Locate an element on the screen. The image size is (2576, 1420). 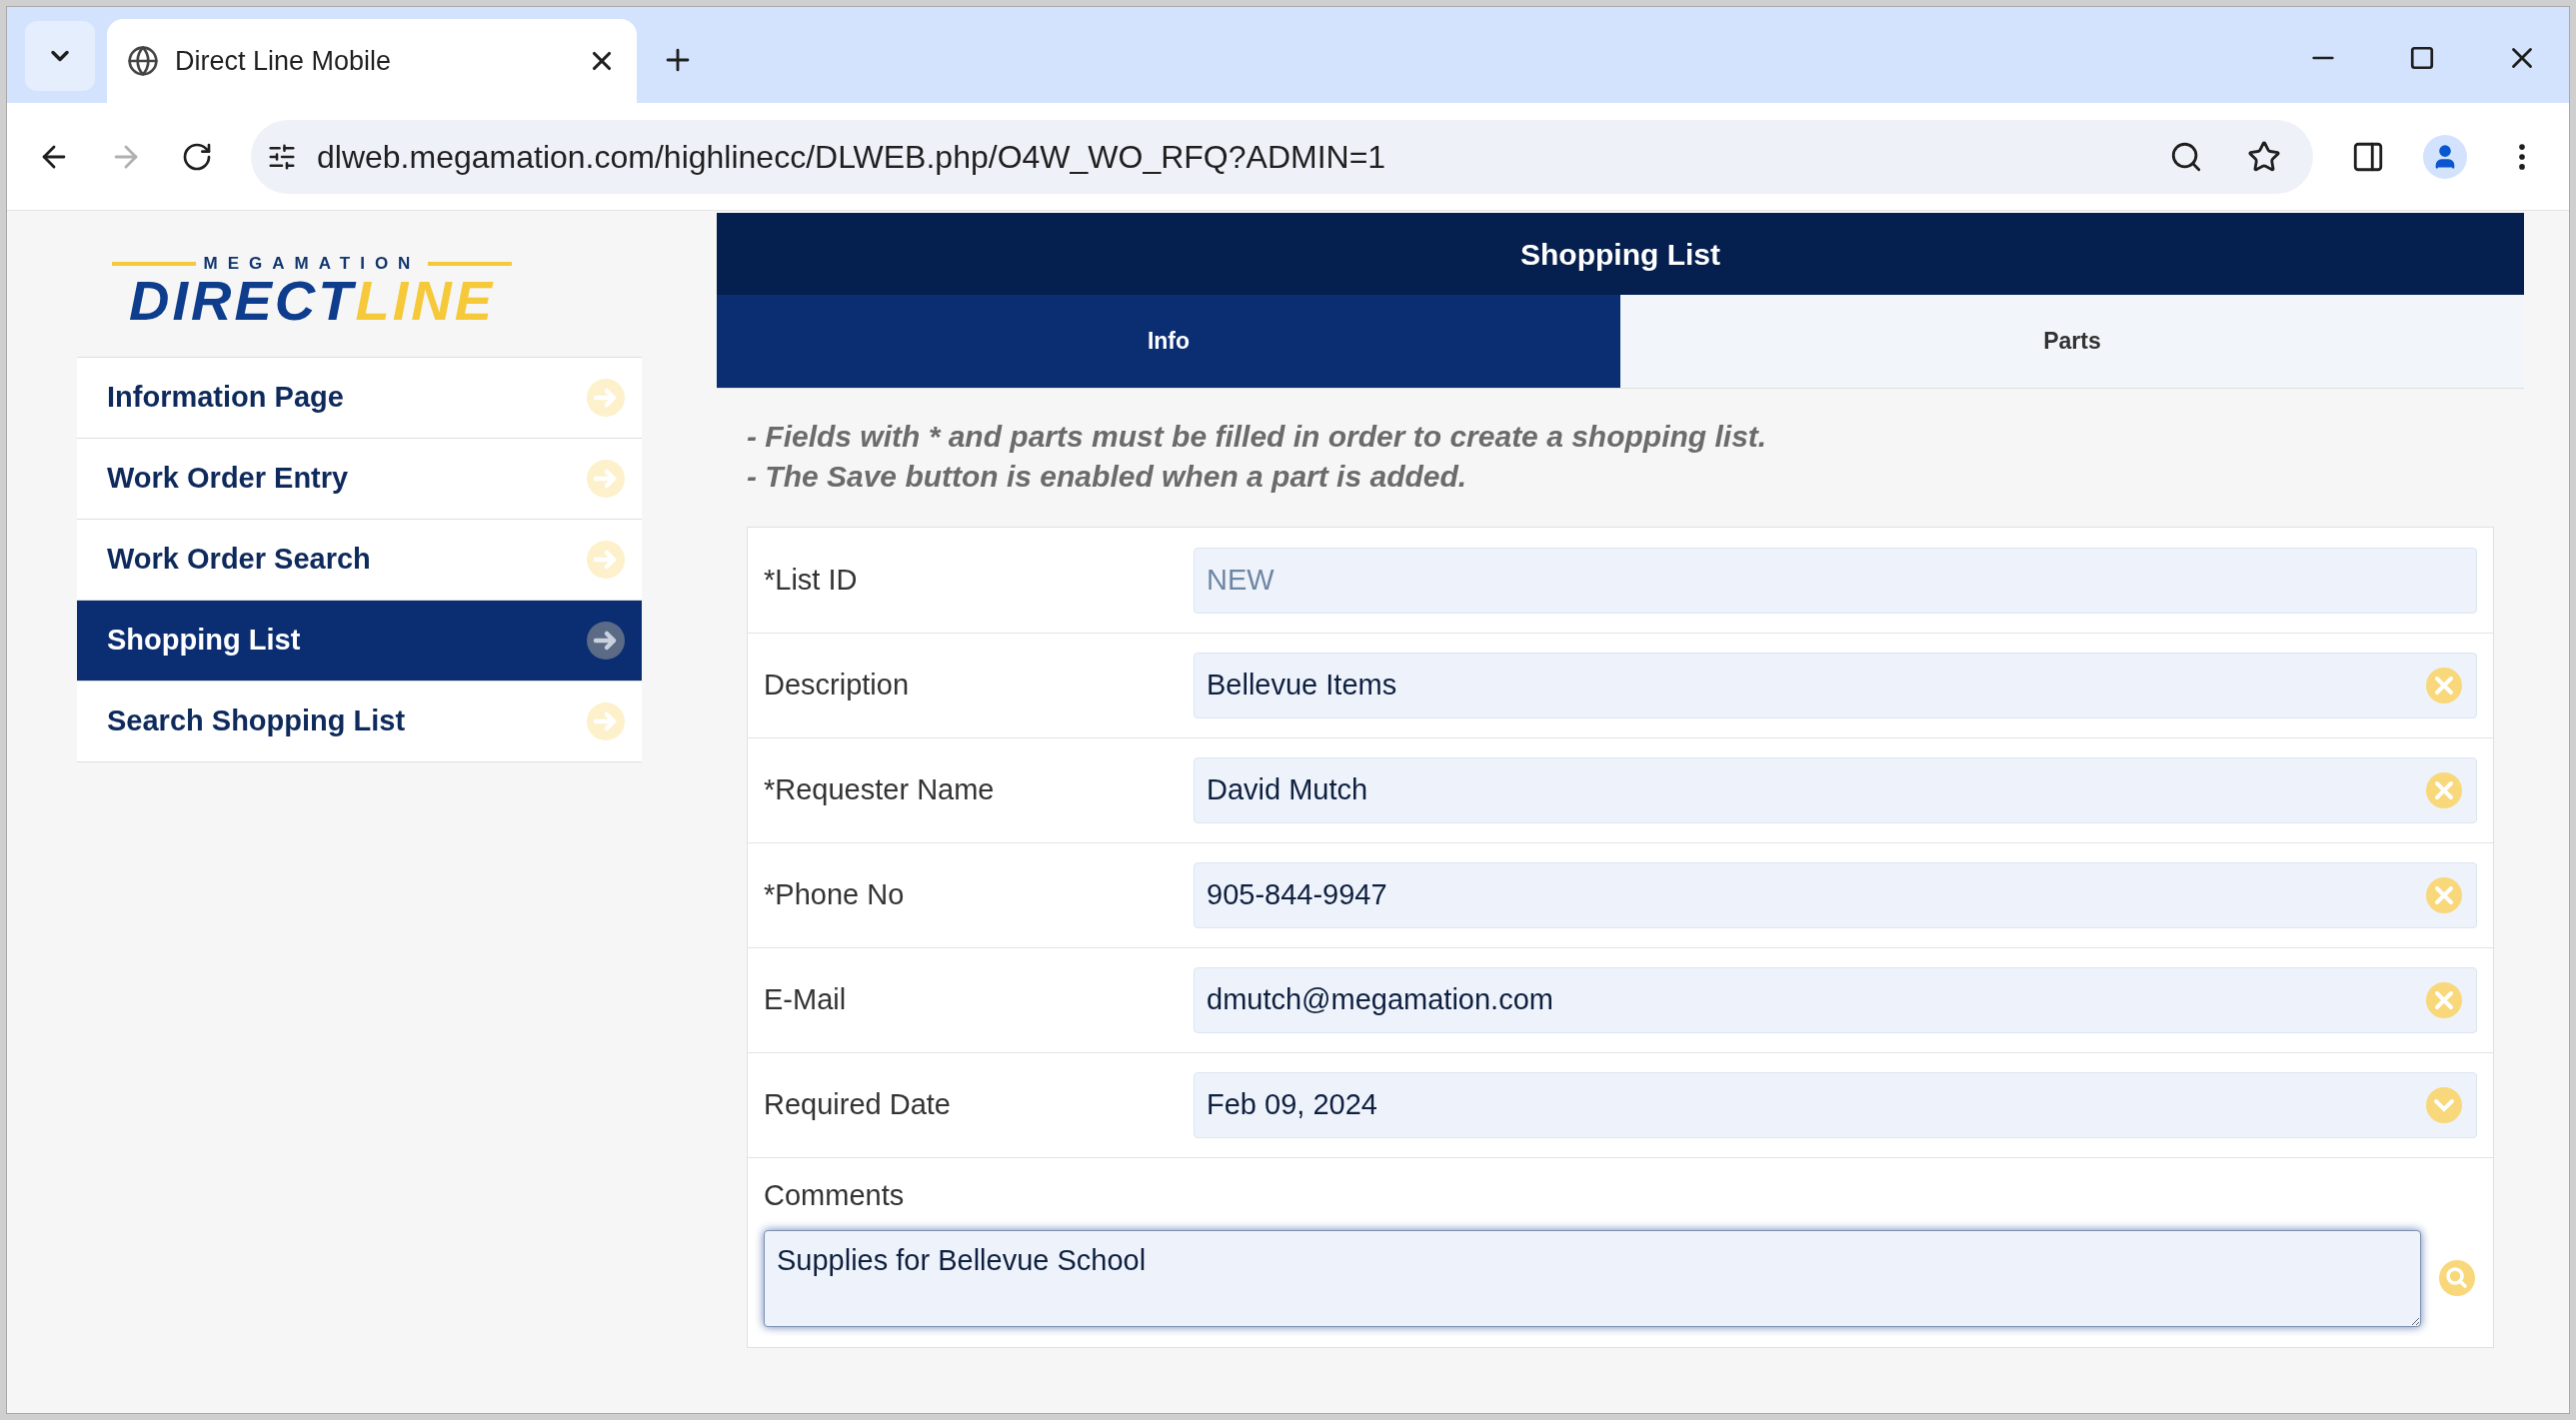
note-text: - Fields with * and parts must be filled in order to create a shopping list. is located at coordinates (1258, 437).